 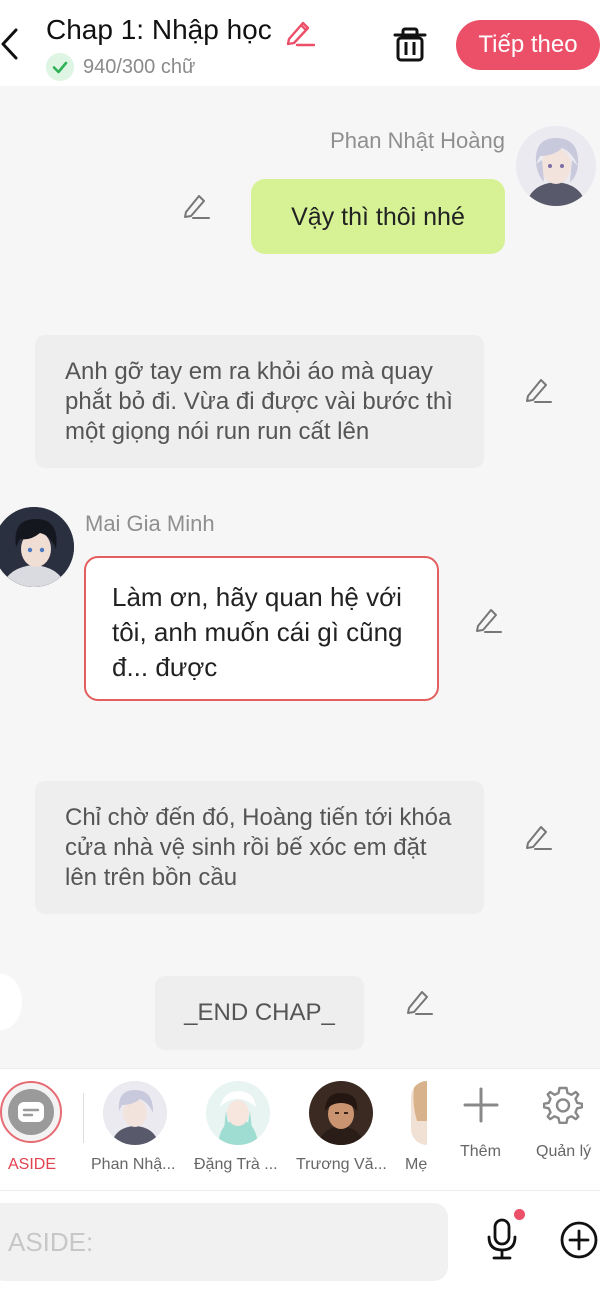 What do you see at coordinates (83, 1118) in the screenshot?
I see `divider` at bounding box center [83, 1118].